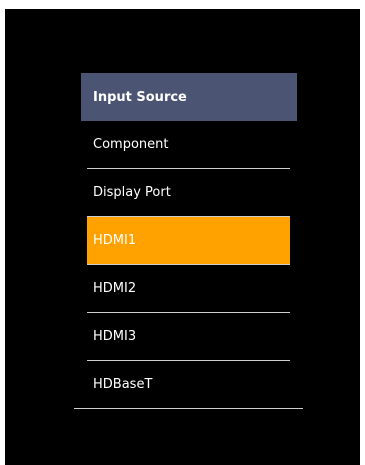  What do you see at coordinates (188, 145) in the screenshot?
I see `menu-item-component: Component` at bounding box center [188, 145].